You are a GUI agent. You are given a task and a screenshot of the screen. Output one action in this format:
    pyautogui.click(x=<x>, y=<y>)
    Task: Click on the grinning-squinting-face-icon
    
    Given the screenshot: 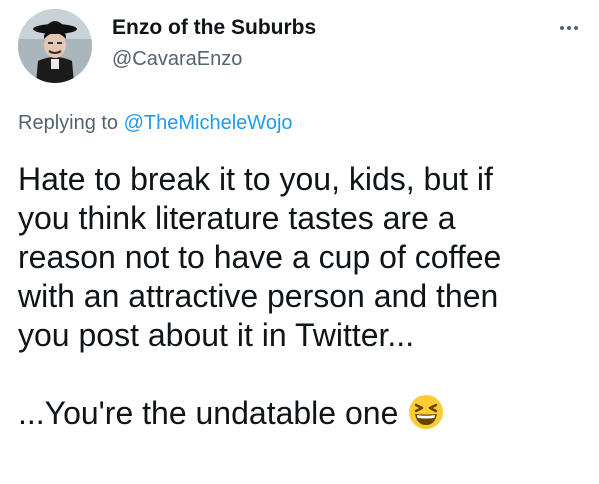 What is the action you would take?
    pyautogui.click(x=426, y=412)
    